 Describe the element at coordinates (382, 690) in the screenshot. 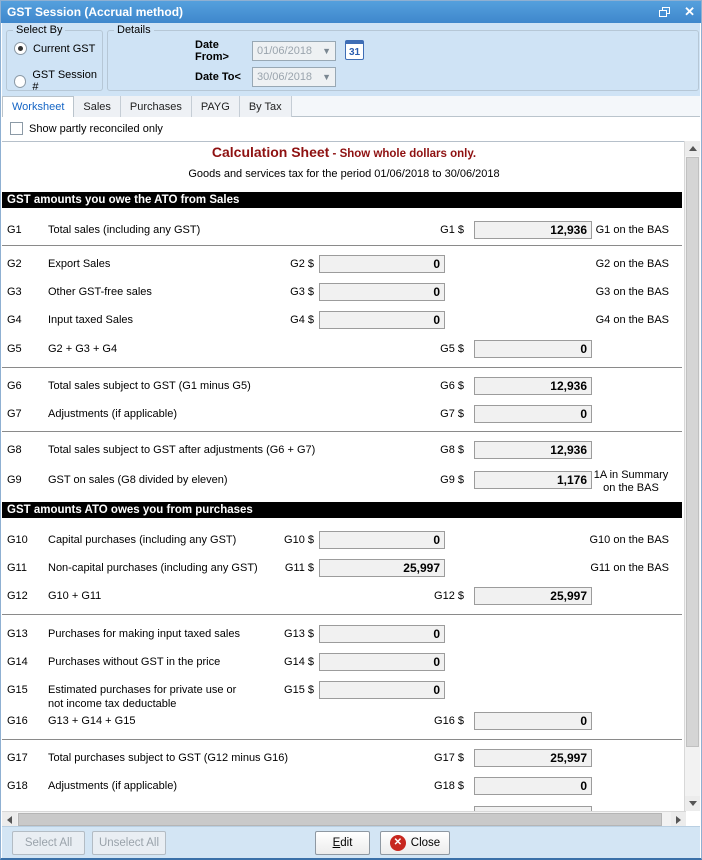

I see `amount-input-G15: 0` at that location.